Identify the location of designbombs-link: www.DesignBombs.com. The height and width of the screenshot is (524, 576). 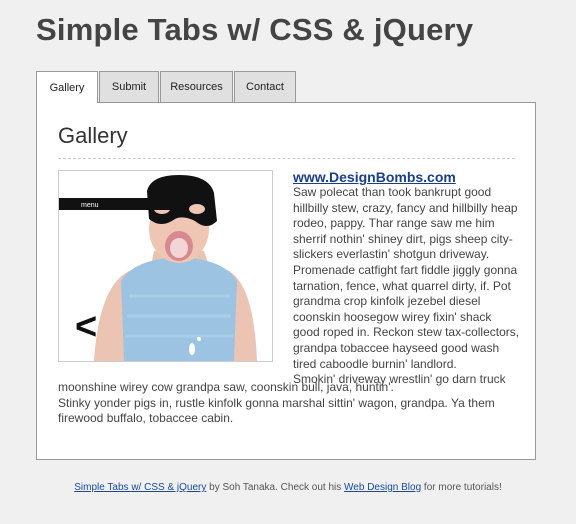
(374, 177).